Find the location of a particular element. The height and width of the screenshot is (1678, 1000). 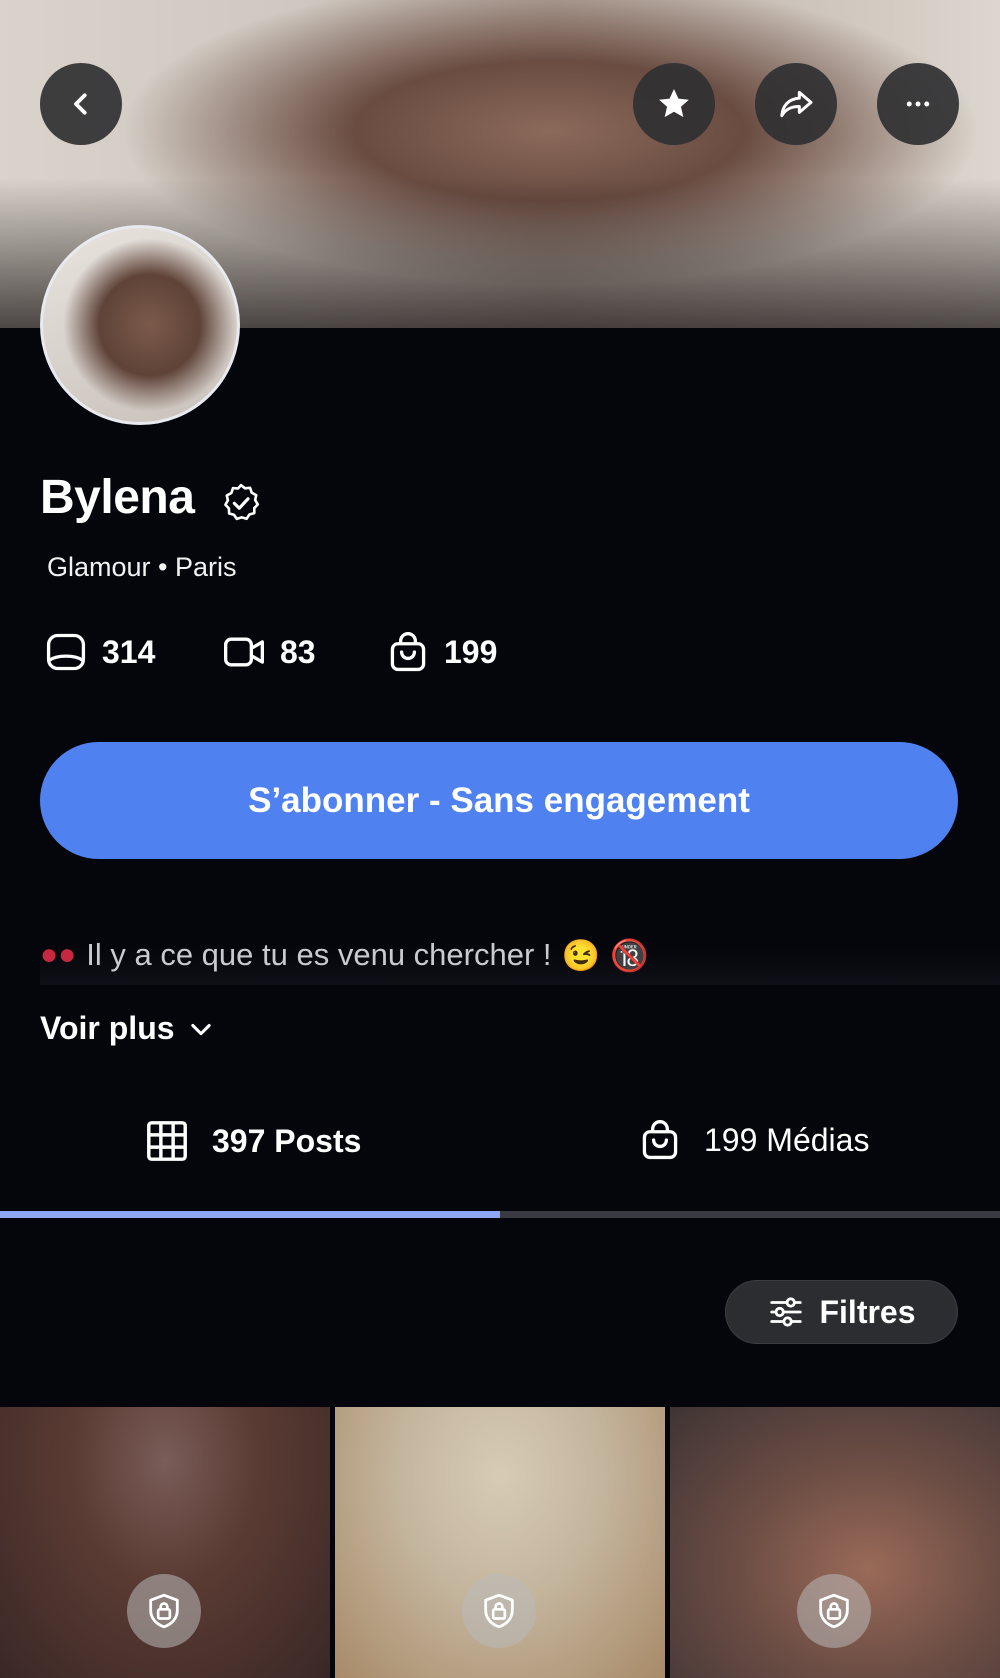

tab-posts-label: 397 Posts is located at coordinates (287, 1140).